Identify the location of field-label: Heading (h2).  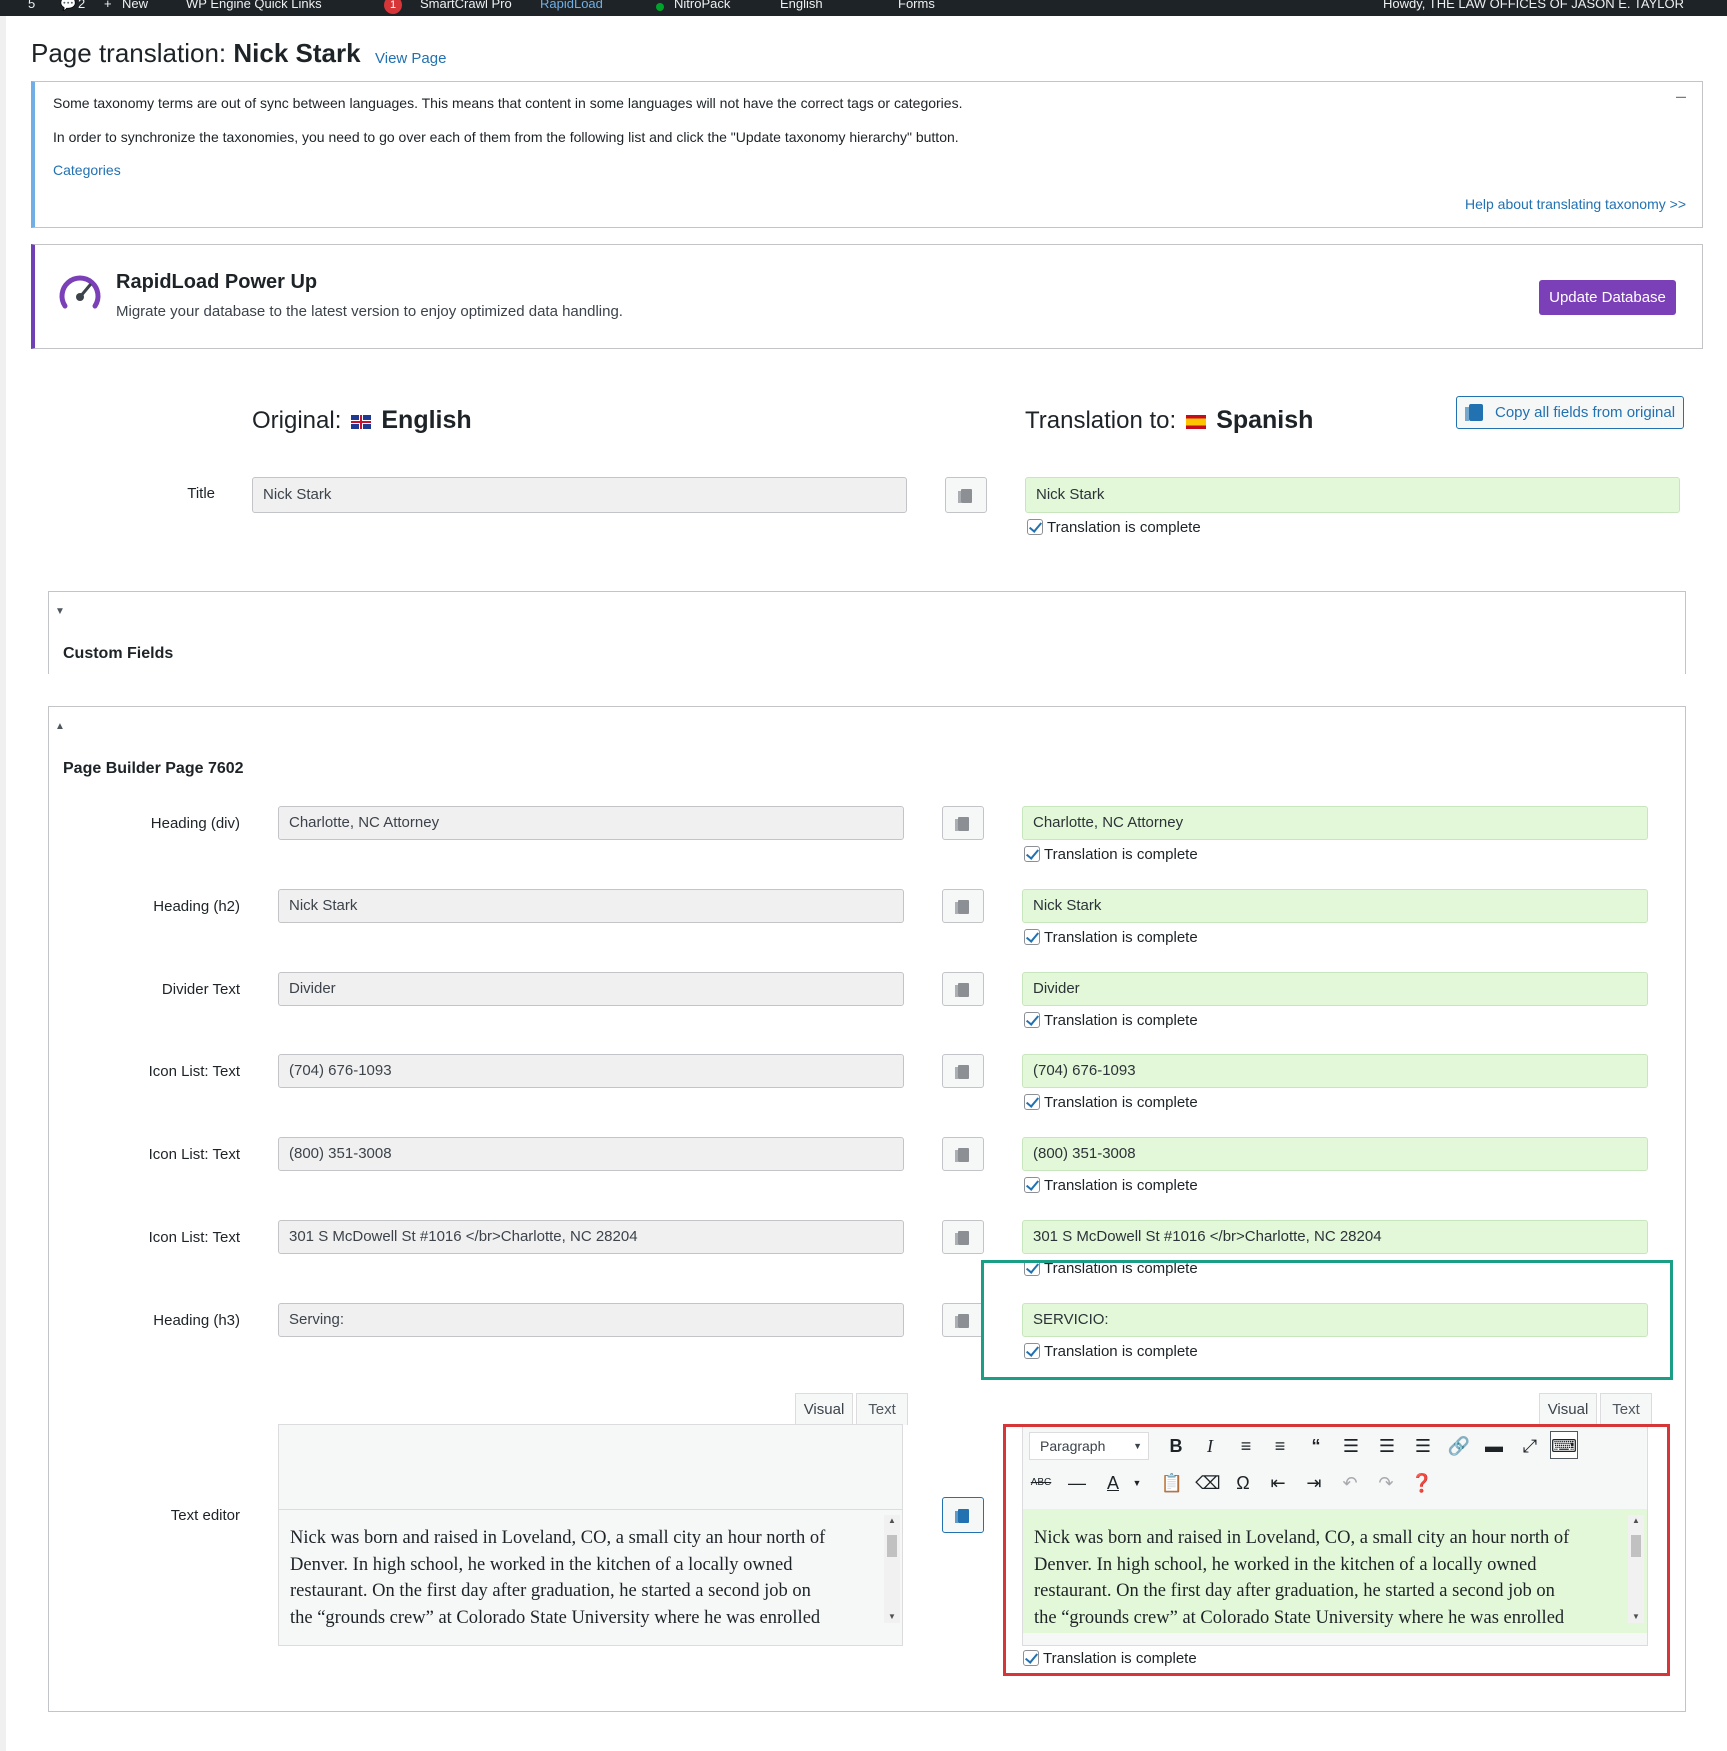
(196, 906).